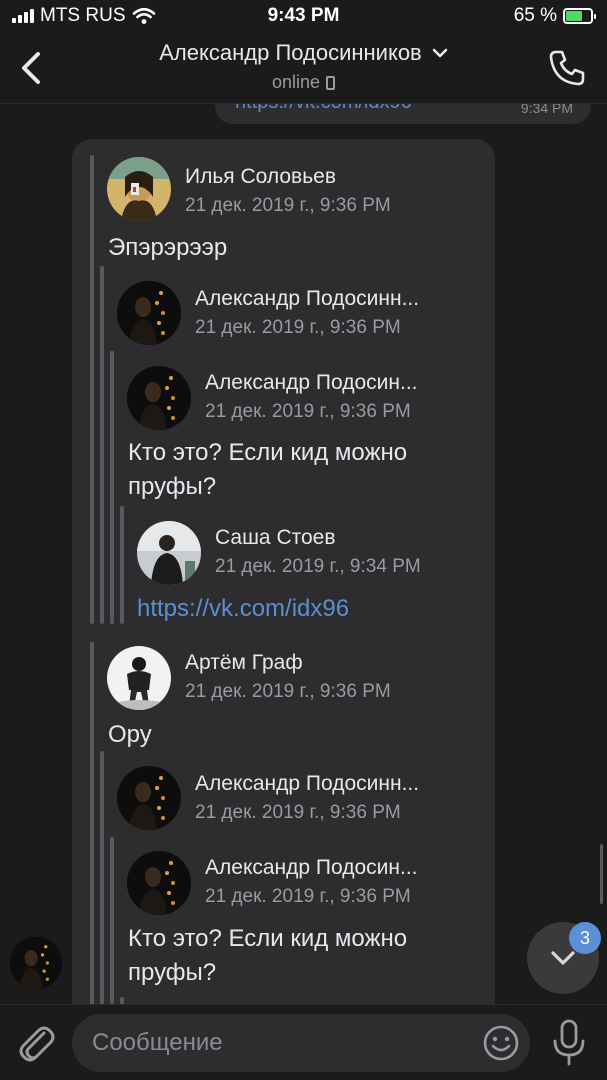 Image resolution: width=607 pixels, height=1080 pixels. I want to click on avatar-artem, so click(139, 678).